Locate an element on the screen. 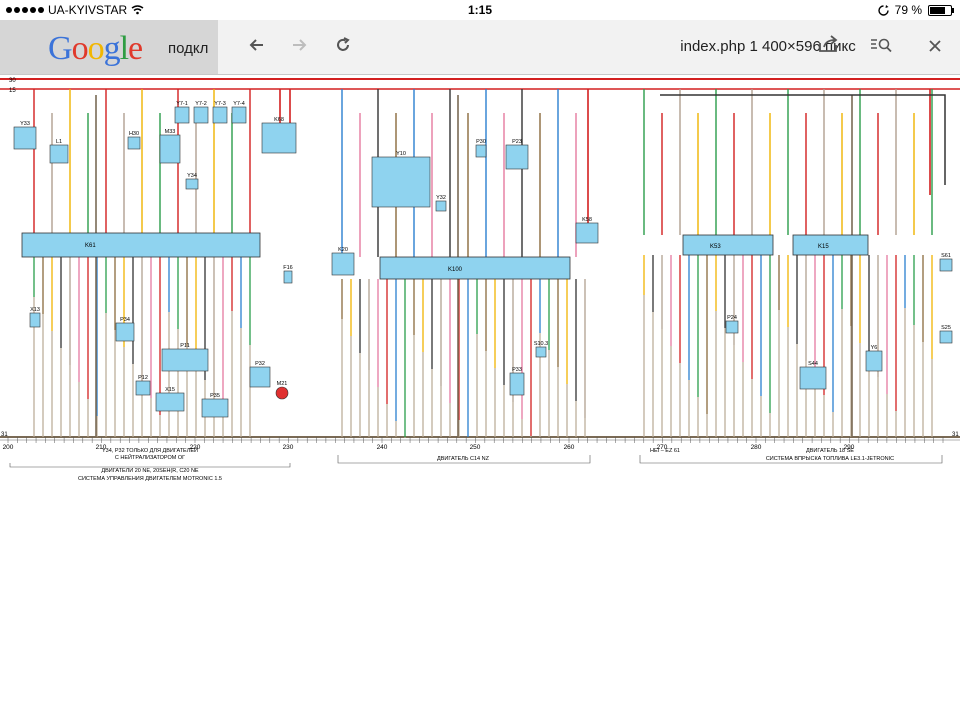 This screenshot has width=960, height=725. status-bar: UA-KYIVSTAR 1:15 79 % is located at coordinates (480, 10).